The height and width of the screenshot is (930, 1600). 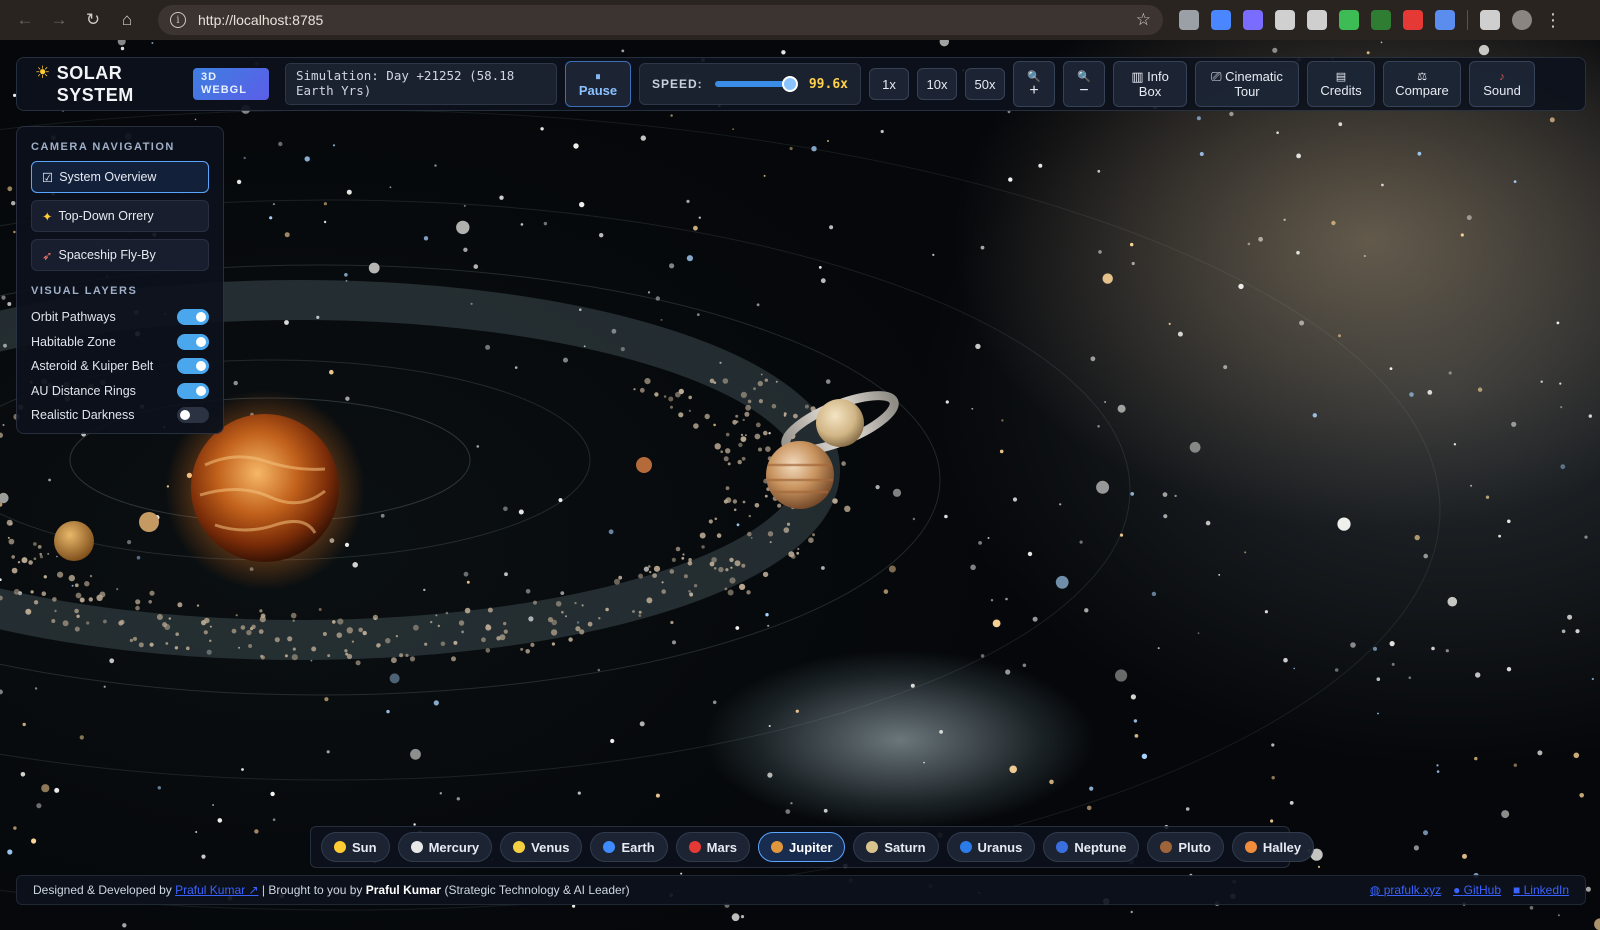 I want to click on cinematic-label-2: Tour, so click(x=1247, y=91).